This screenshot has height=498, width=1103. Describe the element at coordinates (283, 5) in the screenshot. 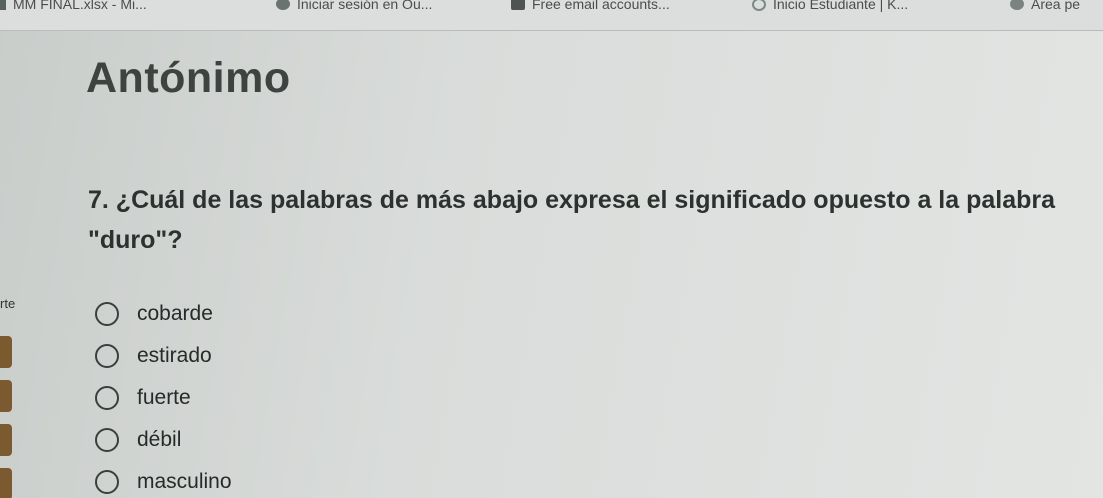

I see `outlook-icon` at that location.